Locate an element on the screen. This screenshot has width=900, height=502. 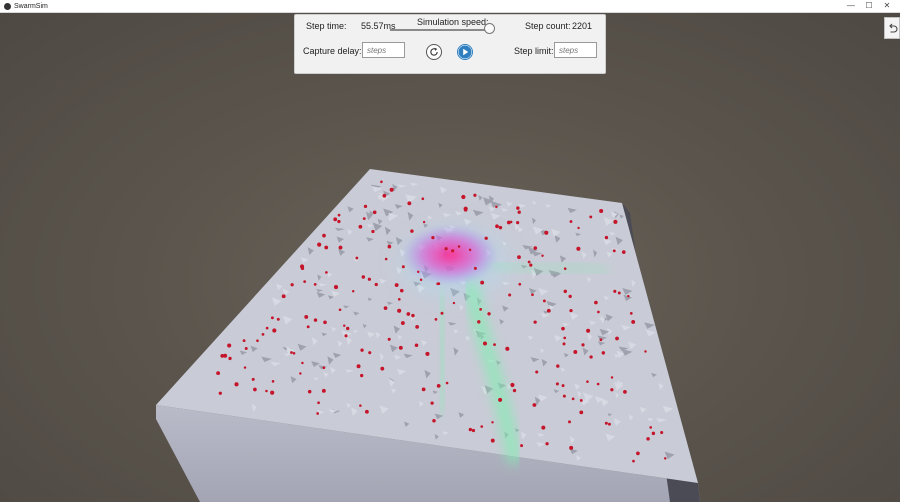
maximize-button: ☐ is located at coordinates (869, 6).